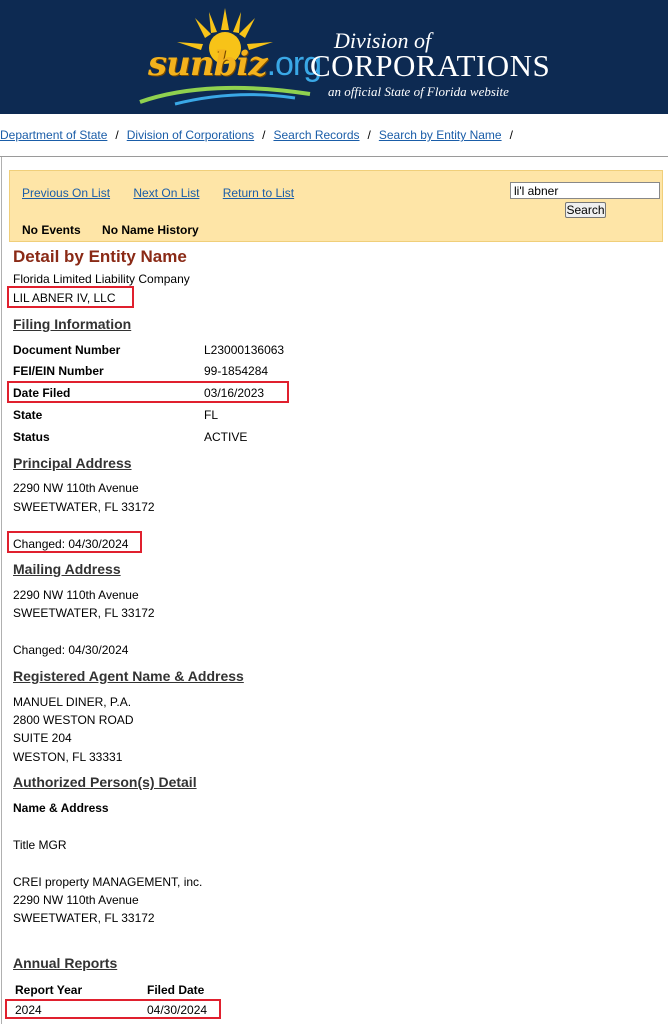 The image size is (668, 1024). I want to click on breadcrumb-department-of-state: Department of State, so click(53, 135).